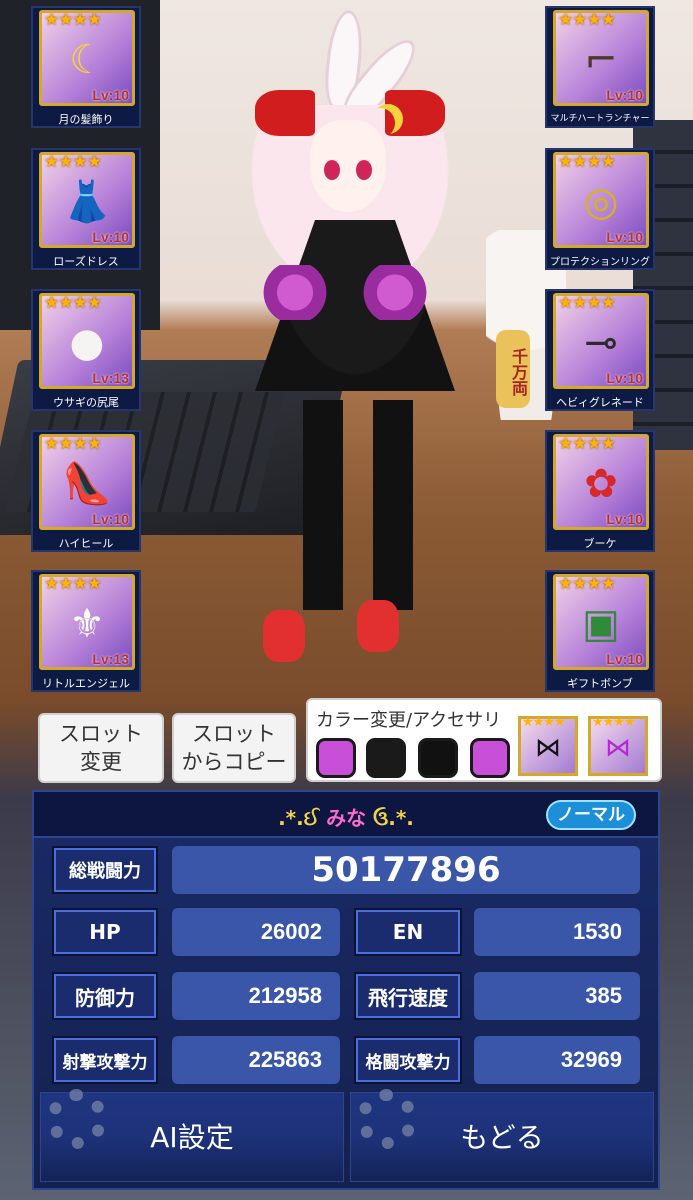 The width and height of the screenshot is (693, 1200). What do you see at coordinates (299, 818) in the screenshot?
I see `name-decoration-left: .*.ઈ` at bounding box center [299, 818].